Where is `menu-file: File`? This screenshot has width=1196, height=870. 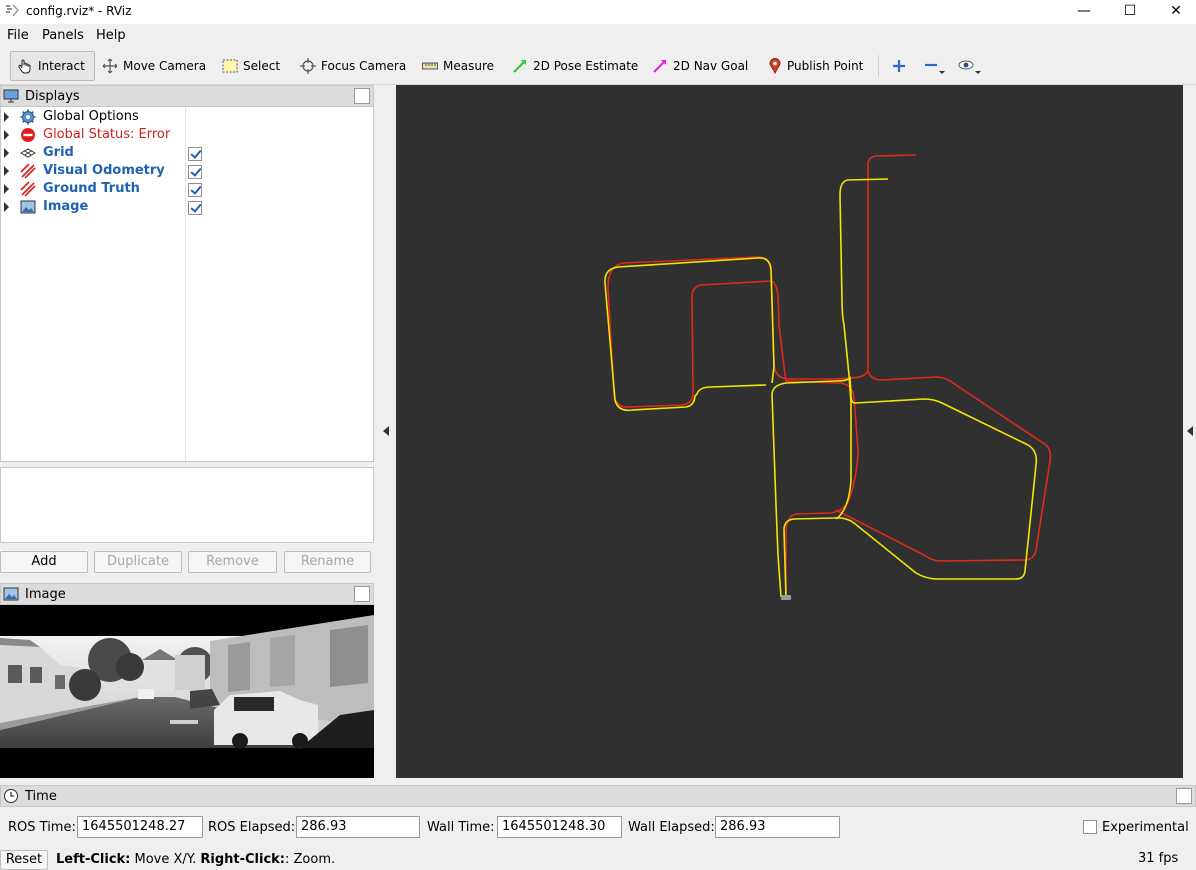 menu-file: File is located at coordinates (18, 35).